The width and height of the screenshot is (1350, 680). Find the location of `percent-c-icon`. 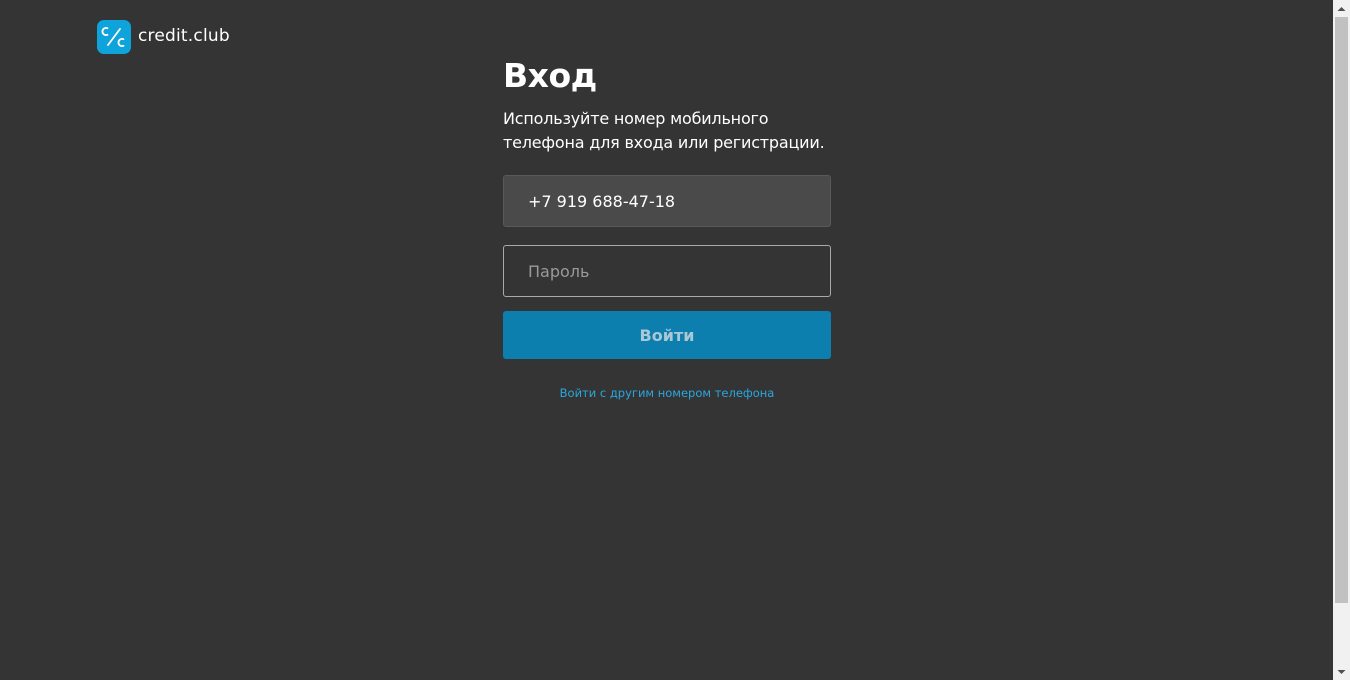

percent-c-icon is located at coordinates (114, 37).